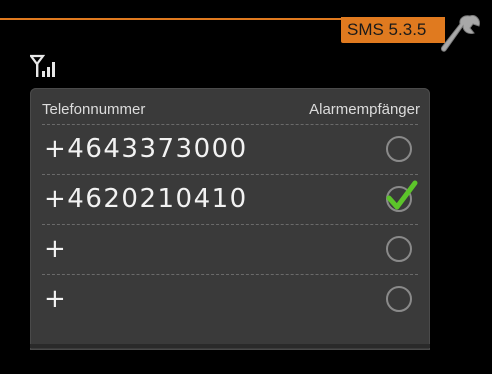 This screenshot has height=374, width=492. Describe the element at coordinates (230, 346) in the screenshot. I see `panel-bottom-edge` at that location.